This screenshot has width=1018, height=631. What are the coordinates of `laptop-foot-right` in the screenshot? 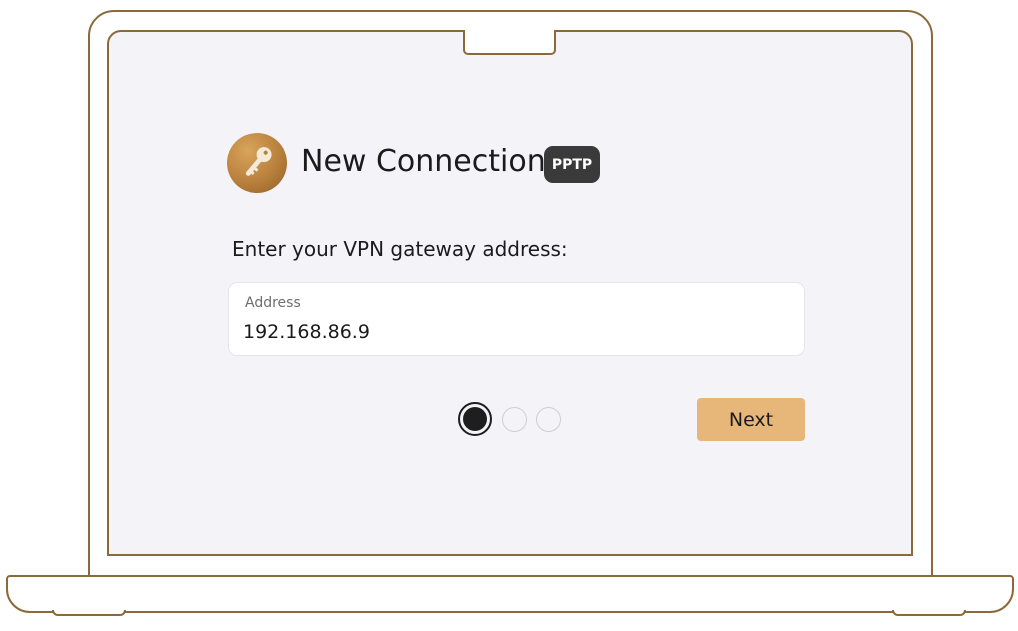 It's located at (929, 613).